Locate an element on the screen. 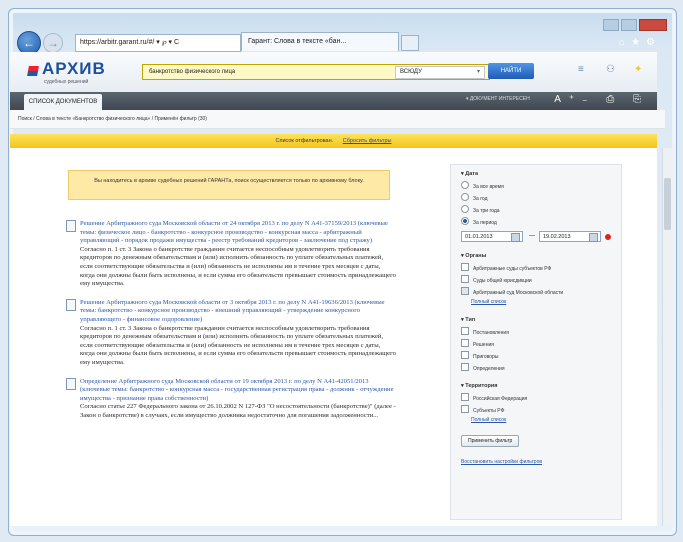 The width and height of the screenshot is (683, 542). scrollbar is located at coordinates (667, 337).